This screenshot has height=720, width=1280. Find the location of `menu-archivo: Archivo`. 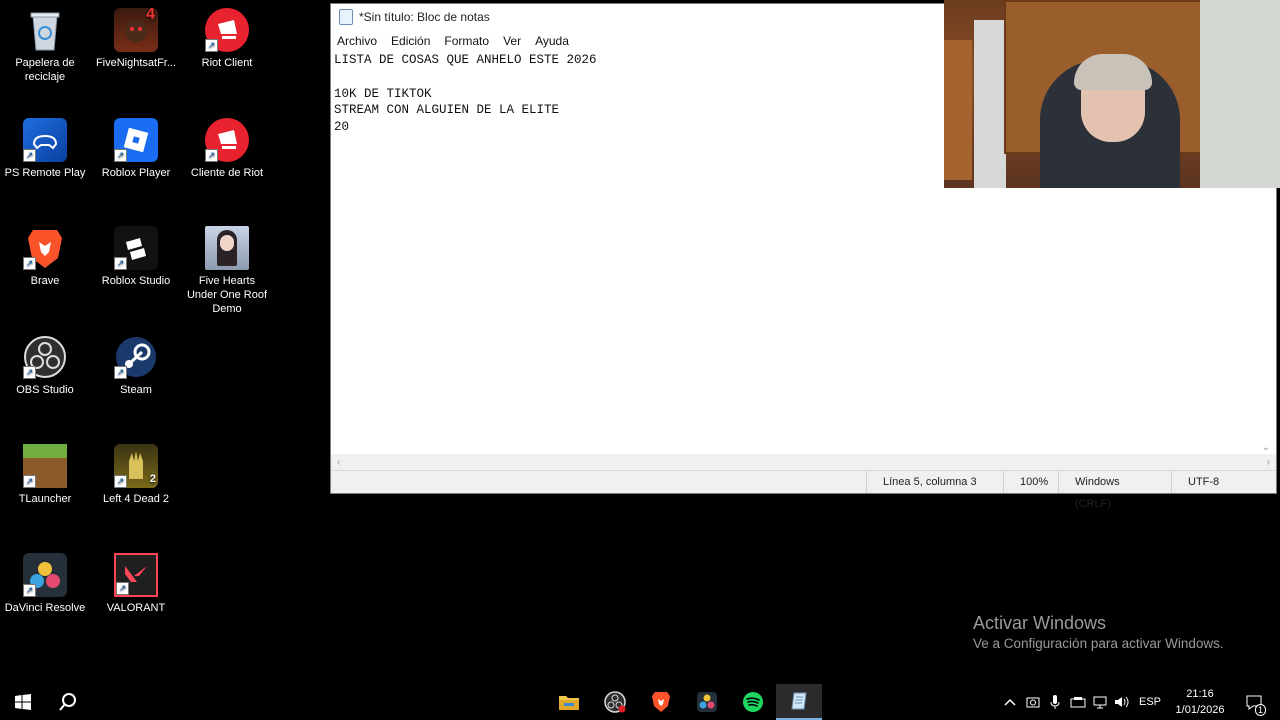

menu-archivo: Archivo is located at coordinates (357, 41).